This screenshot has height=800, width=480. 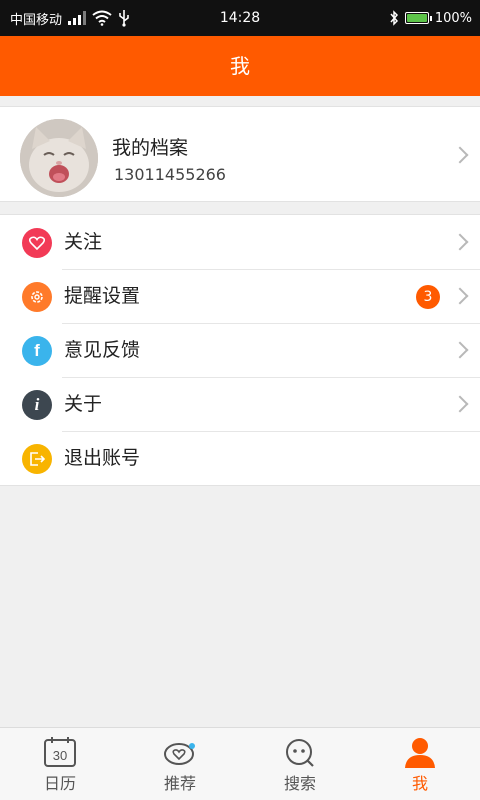 What do you see at coordinates (170, 174) in the screenshot?
I see `profile-phone: 13011455266` at bounding box center [170, 174].